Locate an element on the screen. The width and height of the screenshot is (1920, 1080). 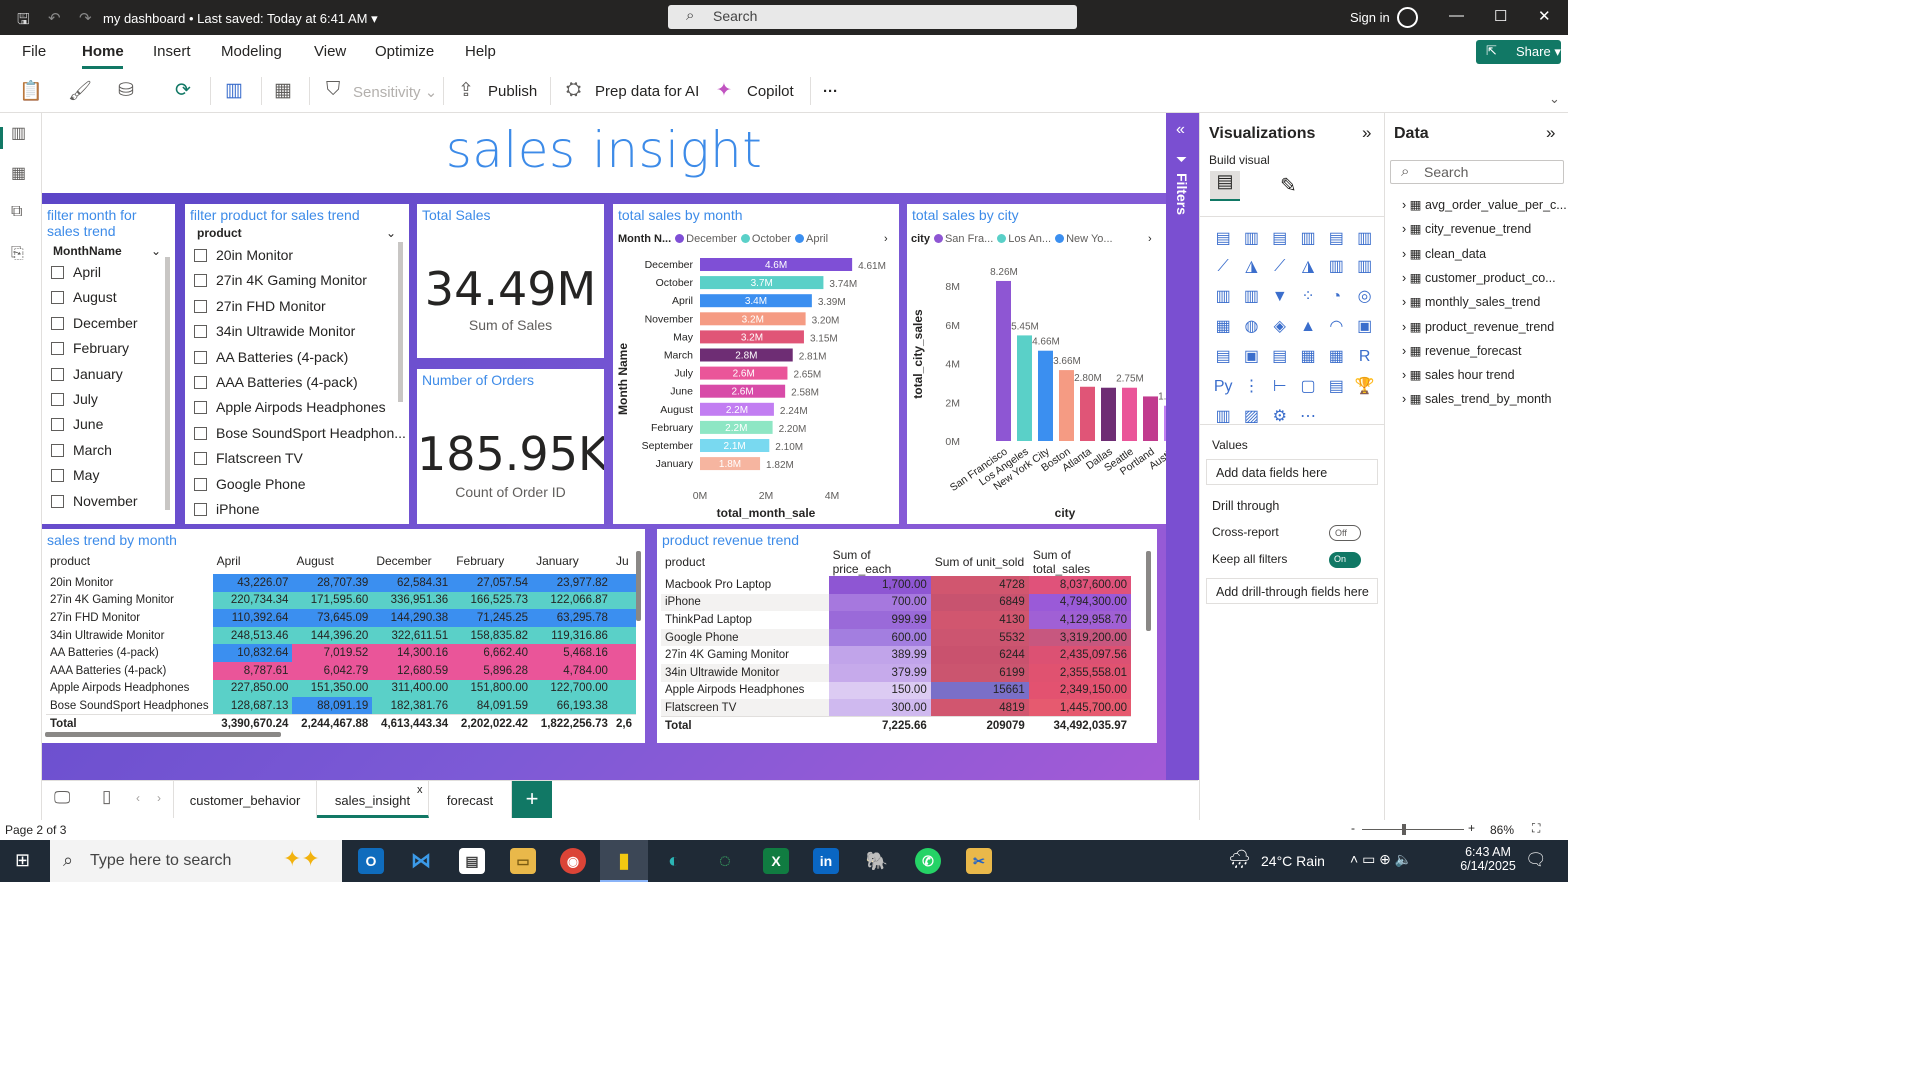
zoom-slider is located at coordinates (1413, 829).